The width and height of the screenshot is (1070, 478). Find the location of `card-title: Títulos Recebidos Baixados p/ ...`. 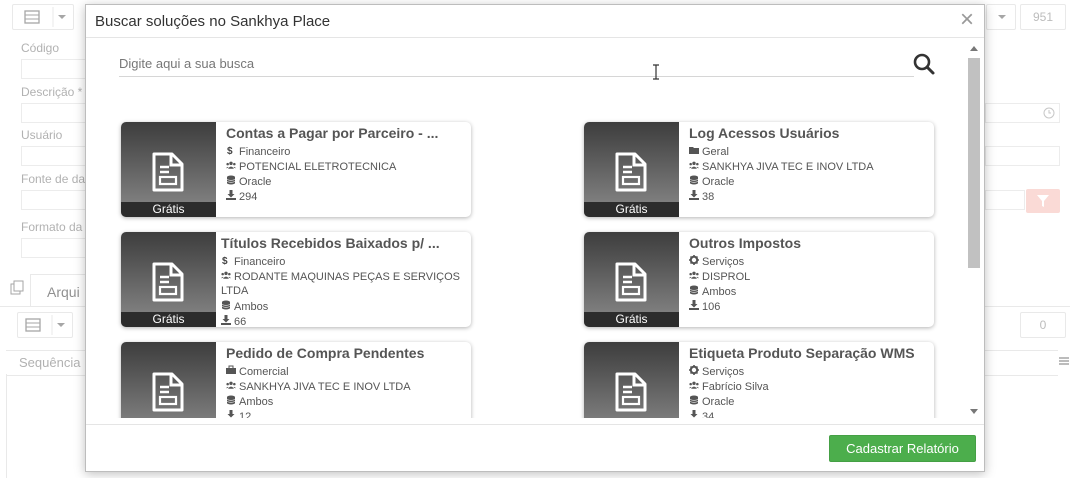

card-title: Títulos Recebidos Baixados p/ ... is located at coordinates (330, 243).